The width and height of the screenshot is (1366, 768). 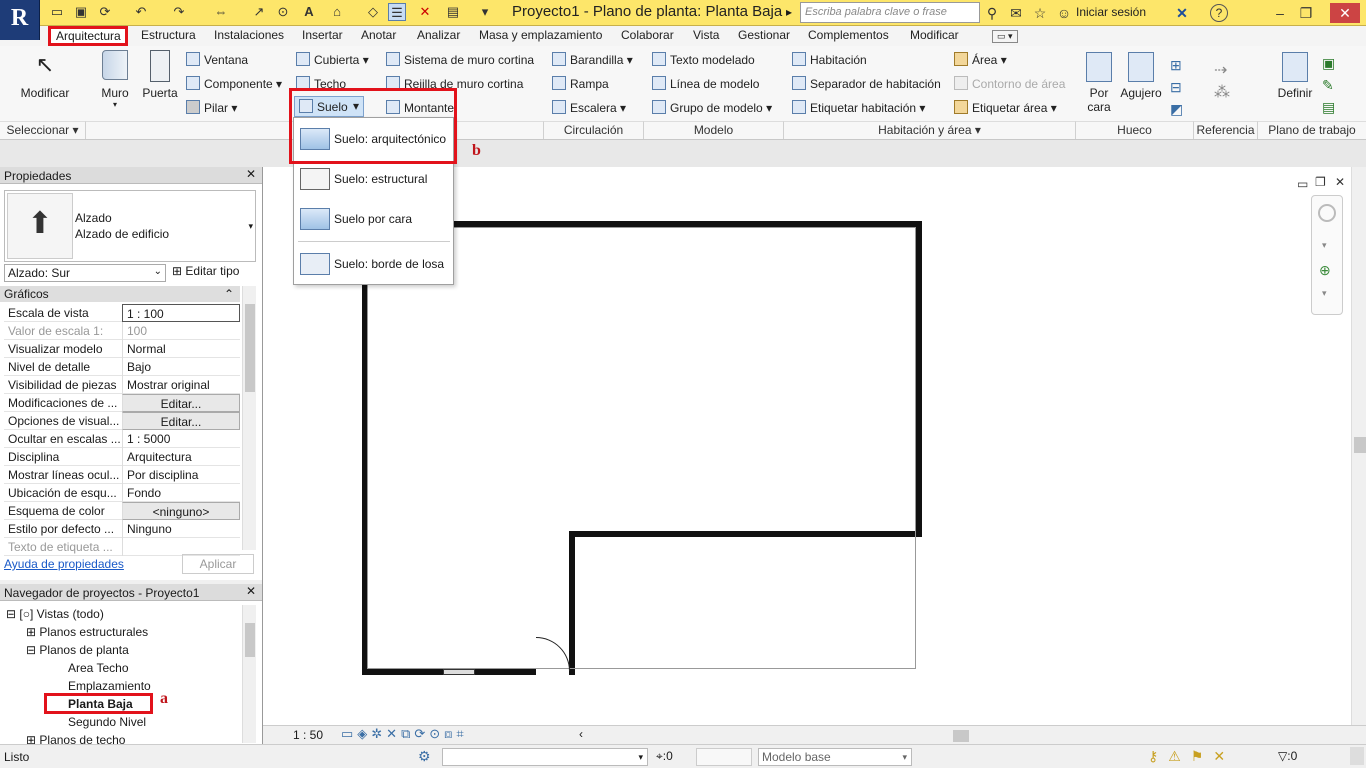 I want to click on property-value: Ninguno, so click(x=181, y=529).